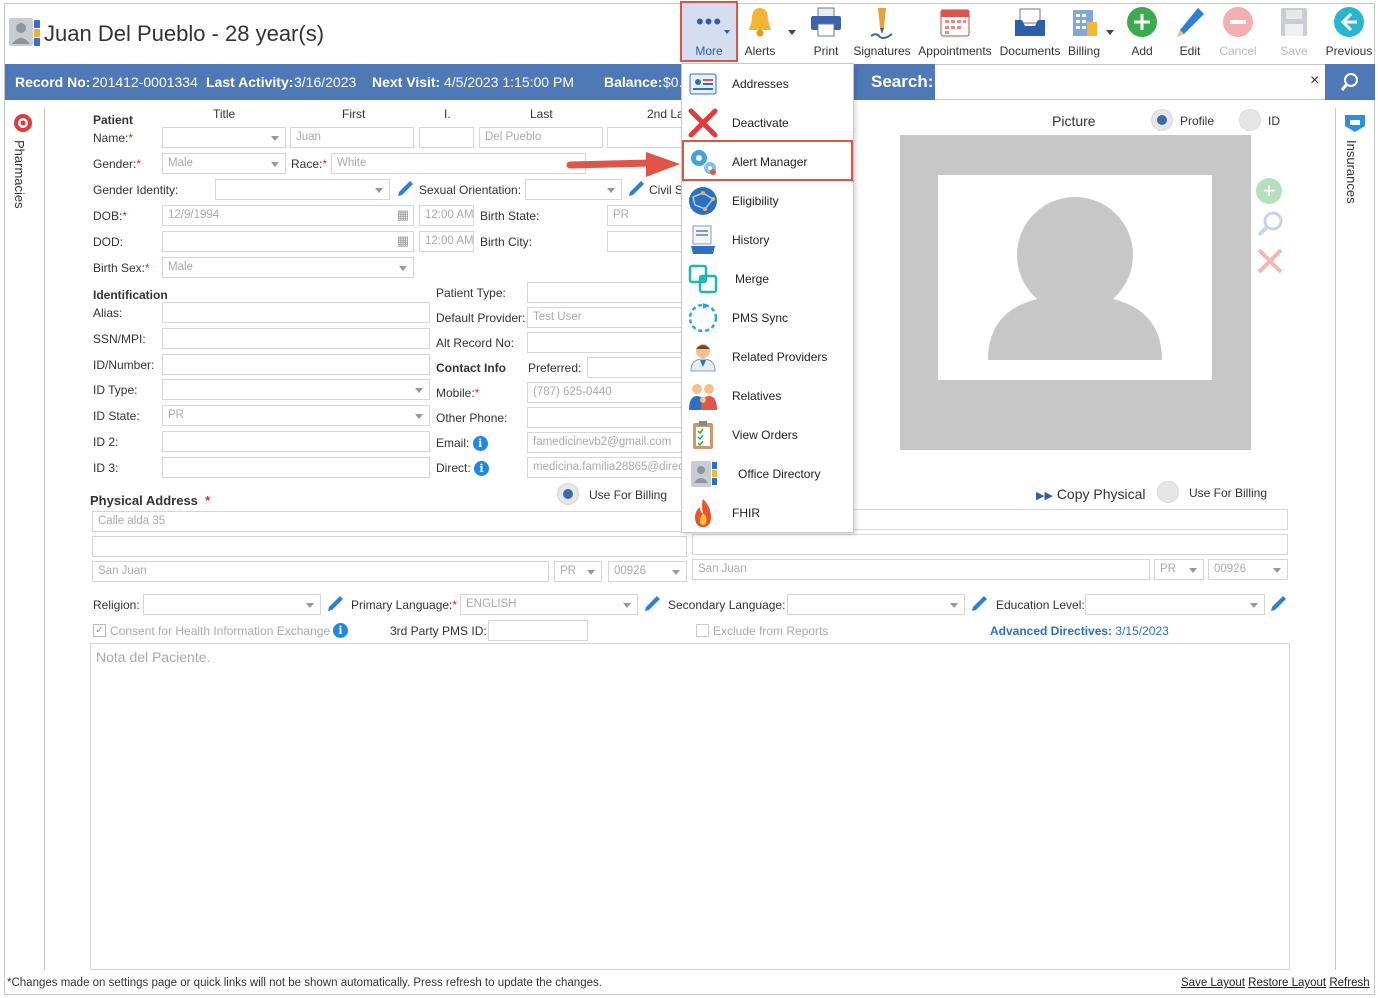 The image size is (1378, 998). I want to click on direct-input: medicina.familia28865@direc, so click(605, 467).